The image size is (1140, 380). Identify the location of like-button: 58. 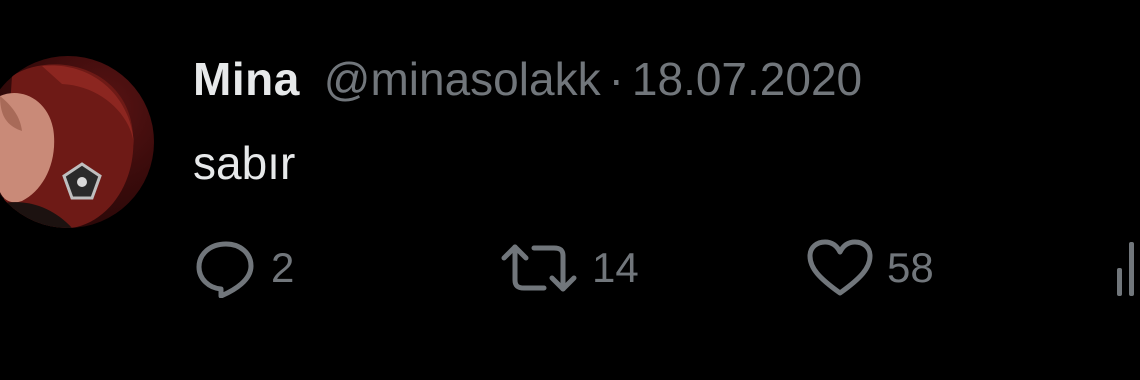
(869, 268).